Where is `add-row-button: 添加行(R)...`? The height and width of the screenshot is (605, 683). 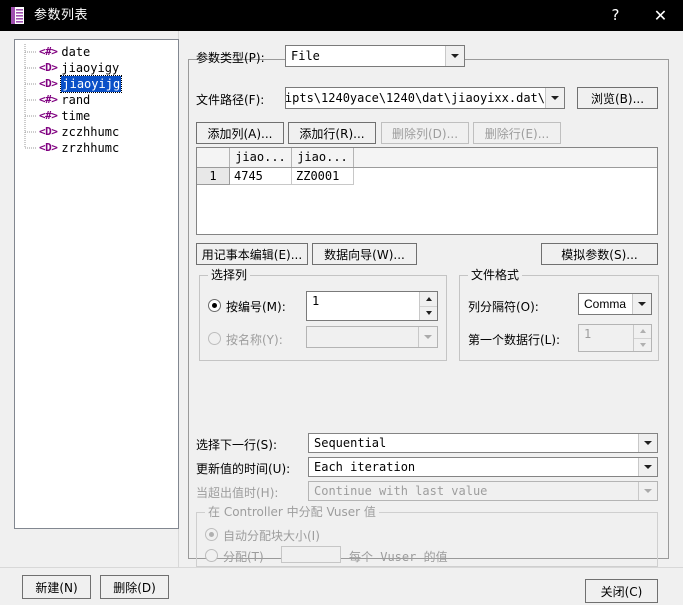
add-row-button: 添加行(R)... is located at coordinates (332, 133).